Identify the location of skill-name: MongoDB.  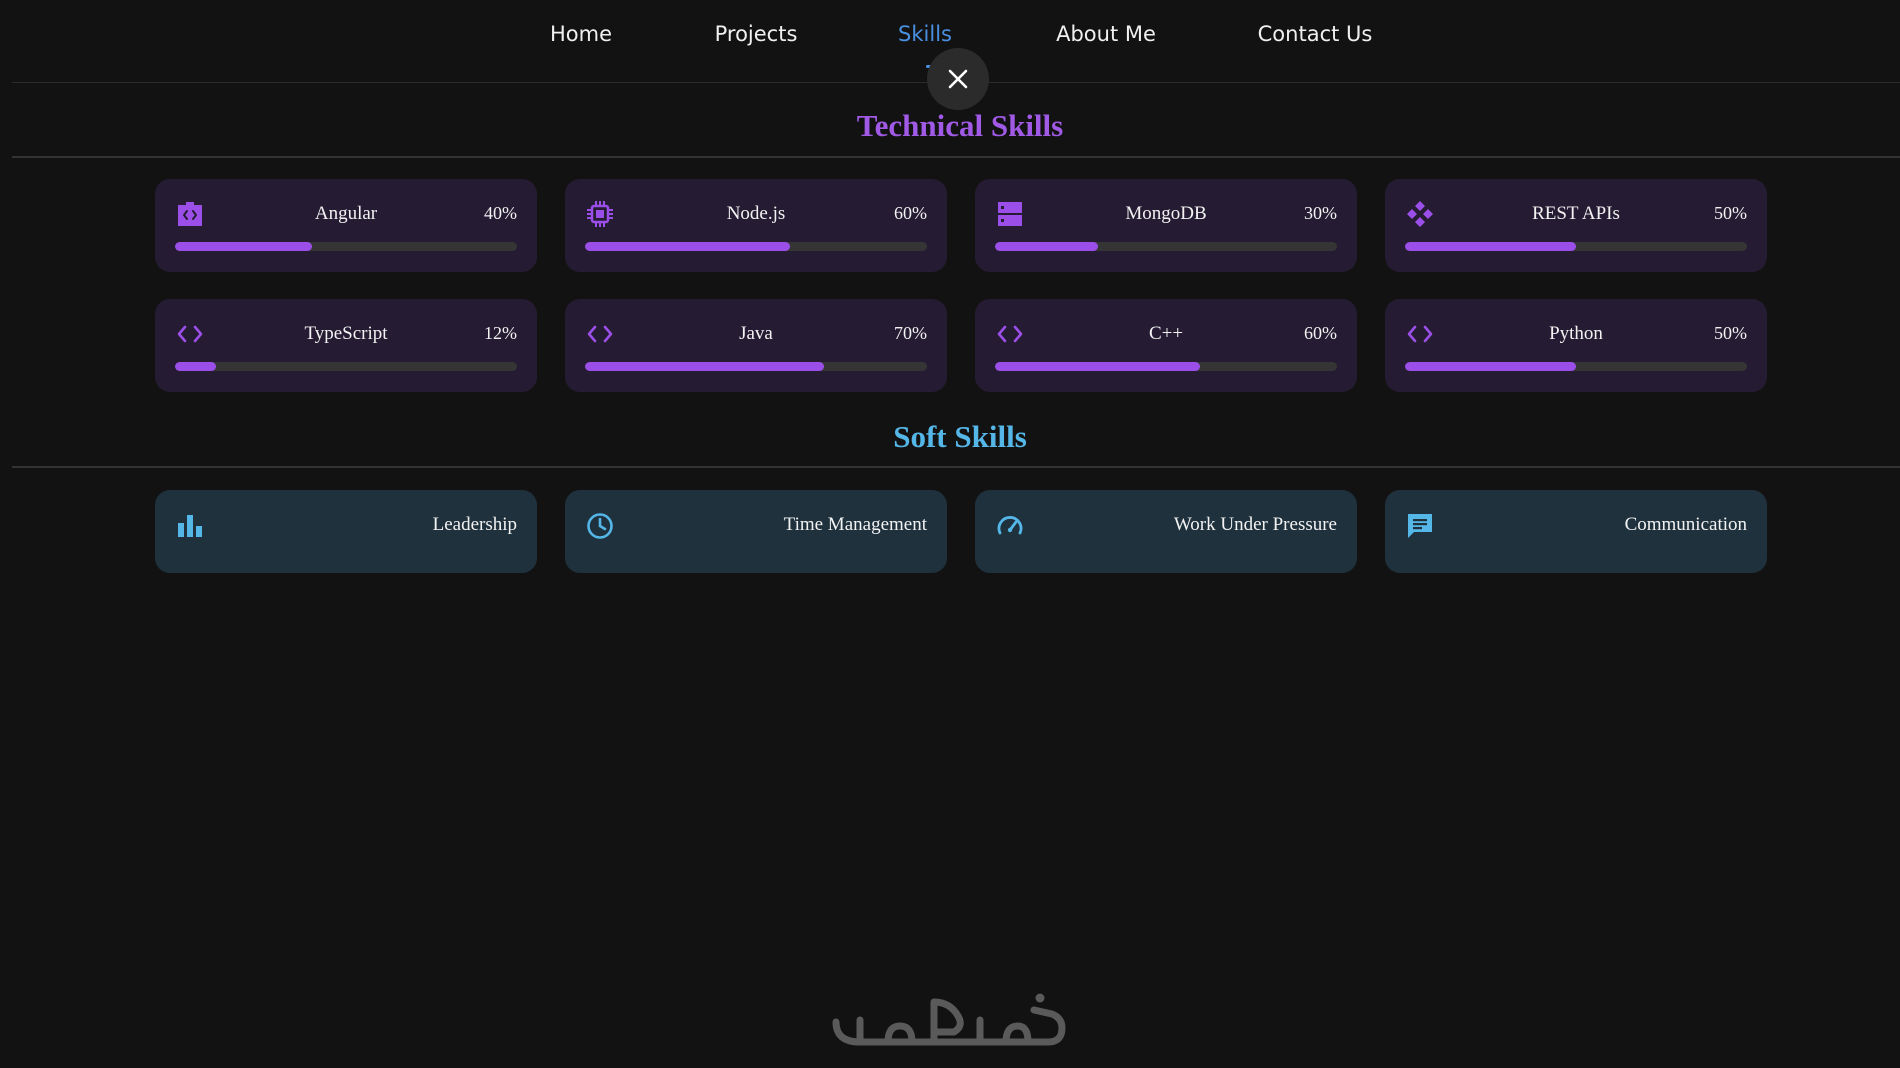
(1166, 213).